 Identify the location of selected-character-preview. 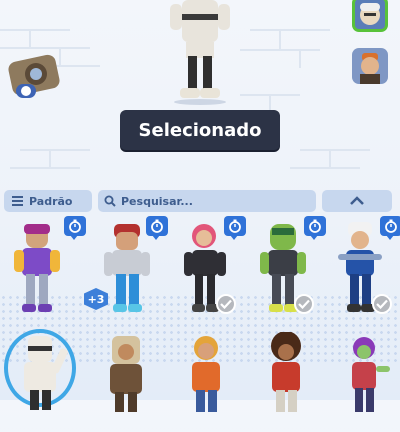
(200, 52).